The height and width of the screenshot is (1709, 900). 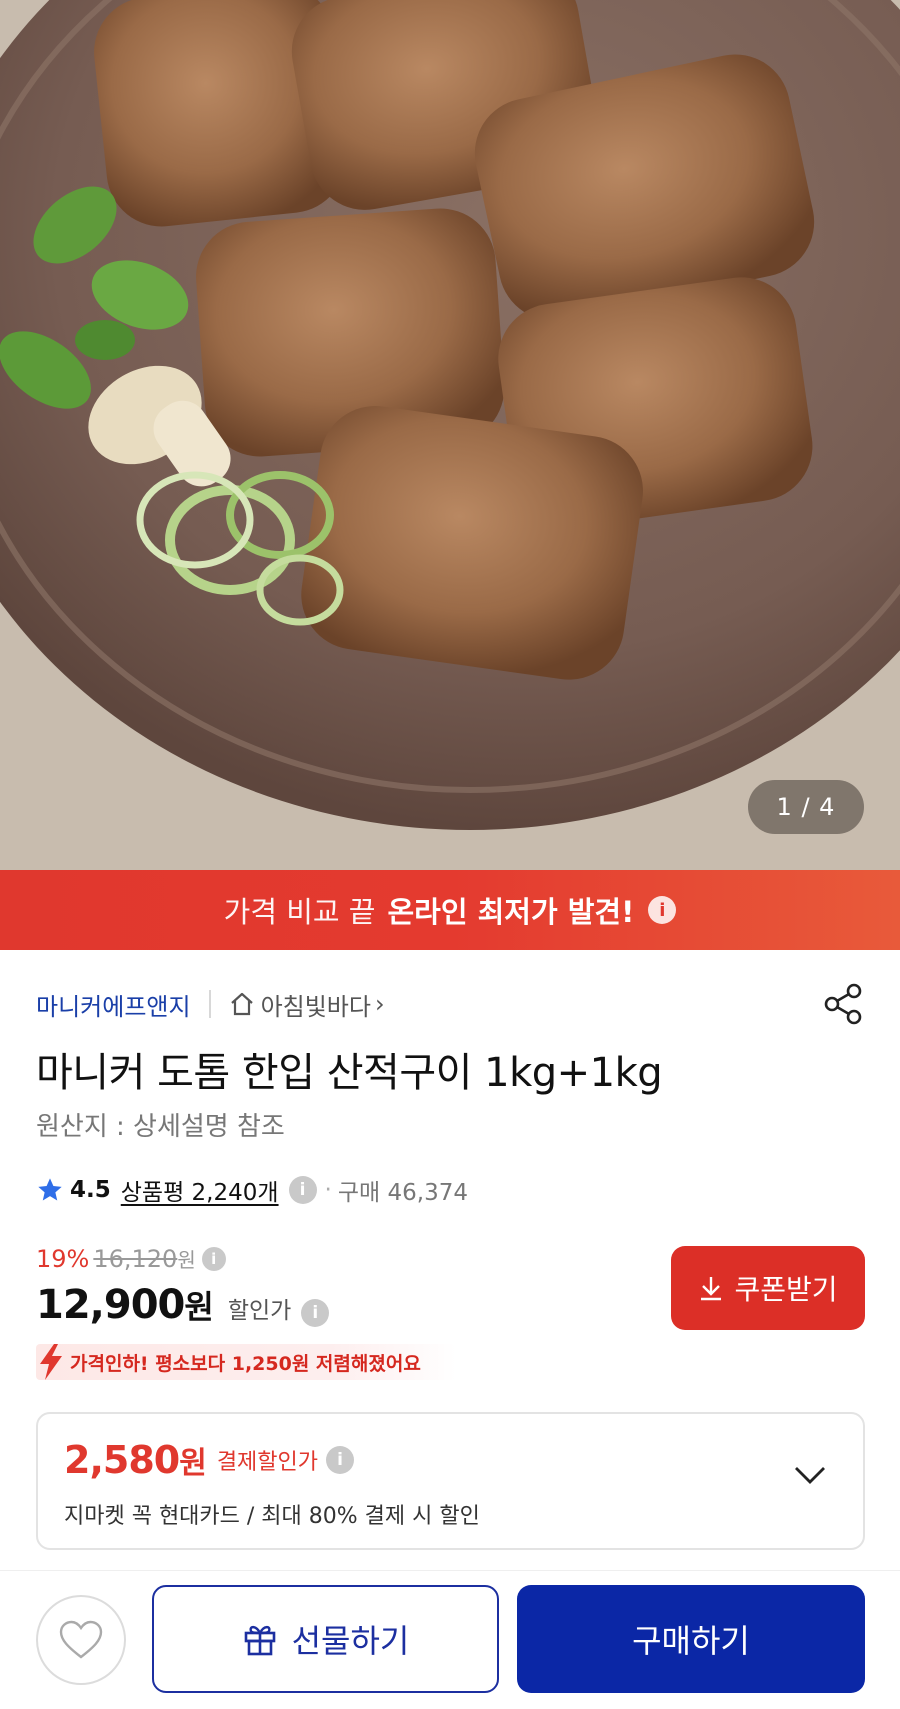 I want to click on wishlist-button, so click(x=81, y=1640).